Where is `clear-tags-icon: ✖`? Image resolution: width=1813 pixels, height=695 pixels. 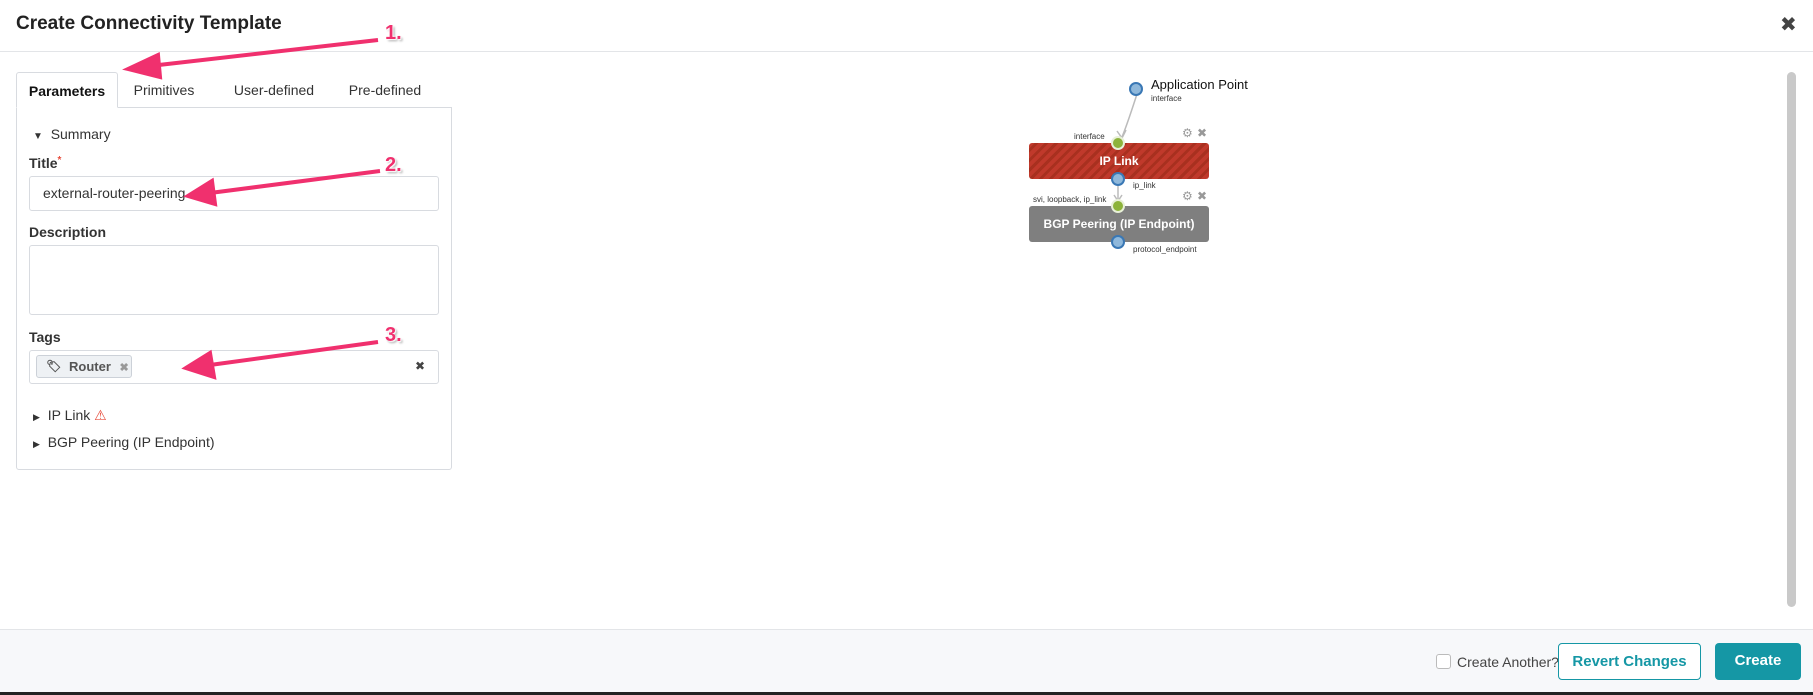
clear-tags-icon: ✖ is located at coordinates (420, 366).